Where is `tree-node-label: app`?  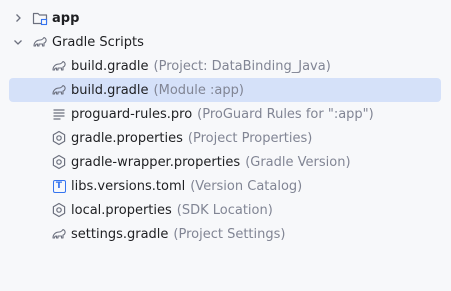
tree-node-label: app is located at coordinates (66, 18).